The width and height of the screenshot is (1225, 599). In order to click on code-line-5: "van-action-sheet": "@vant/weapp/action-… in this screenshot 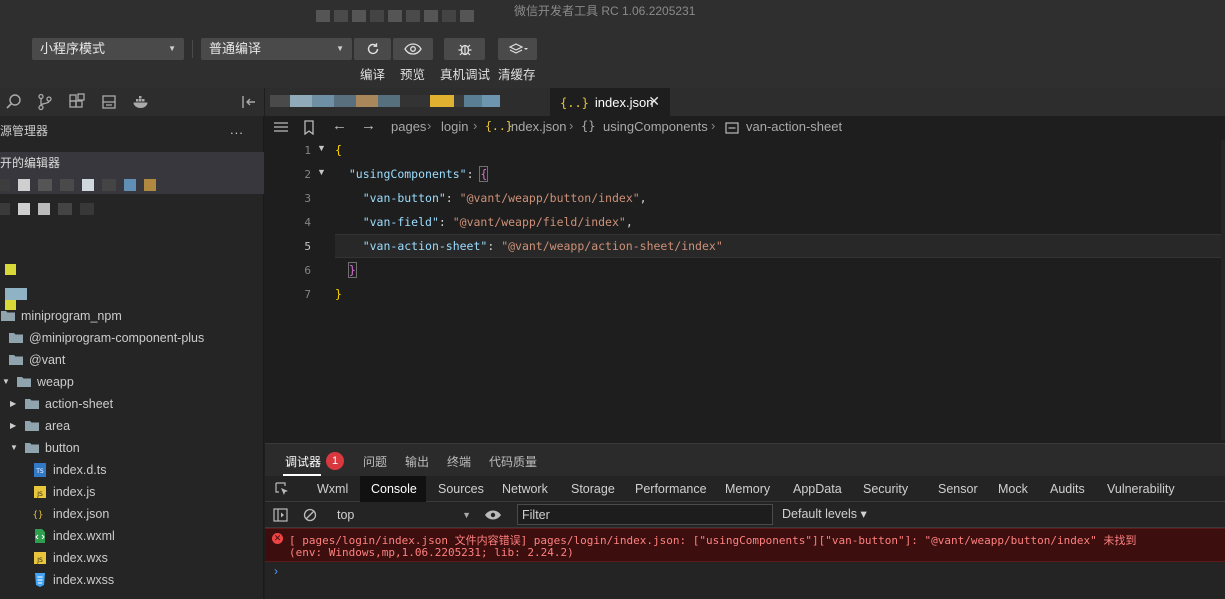, I will do `click(780, 246)`.